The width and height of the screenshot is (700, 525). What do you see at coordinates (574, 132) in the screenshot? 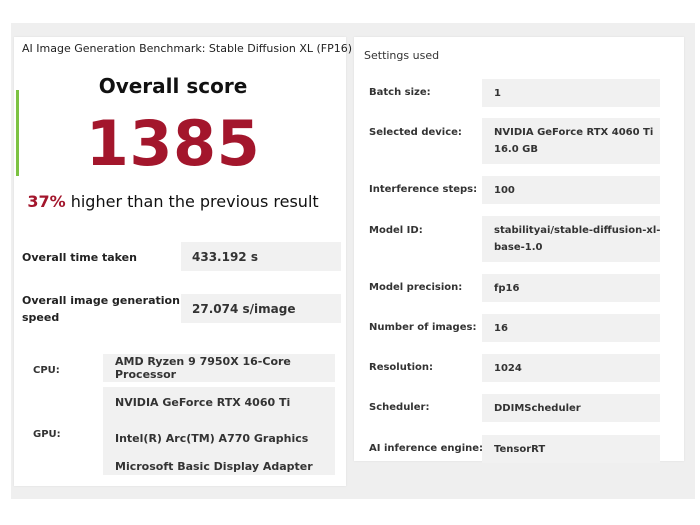
I see `setting-value-line: NVIDIA GeForce RTX 4060 Ti` at bounding box center [574, 132].